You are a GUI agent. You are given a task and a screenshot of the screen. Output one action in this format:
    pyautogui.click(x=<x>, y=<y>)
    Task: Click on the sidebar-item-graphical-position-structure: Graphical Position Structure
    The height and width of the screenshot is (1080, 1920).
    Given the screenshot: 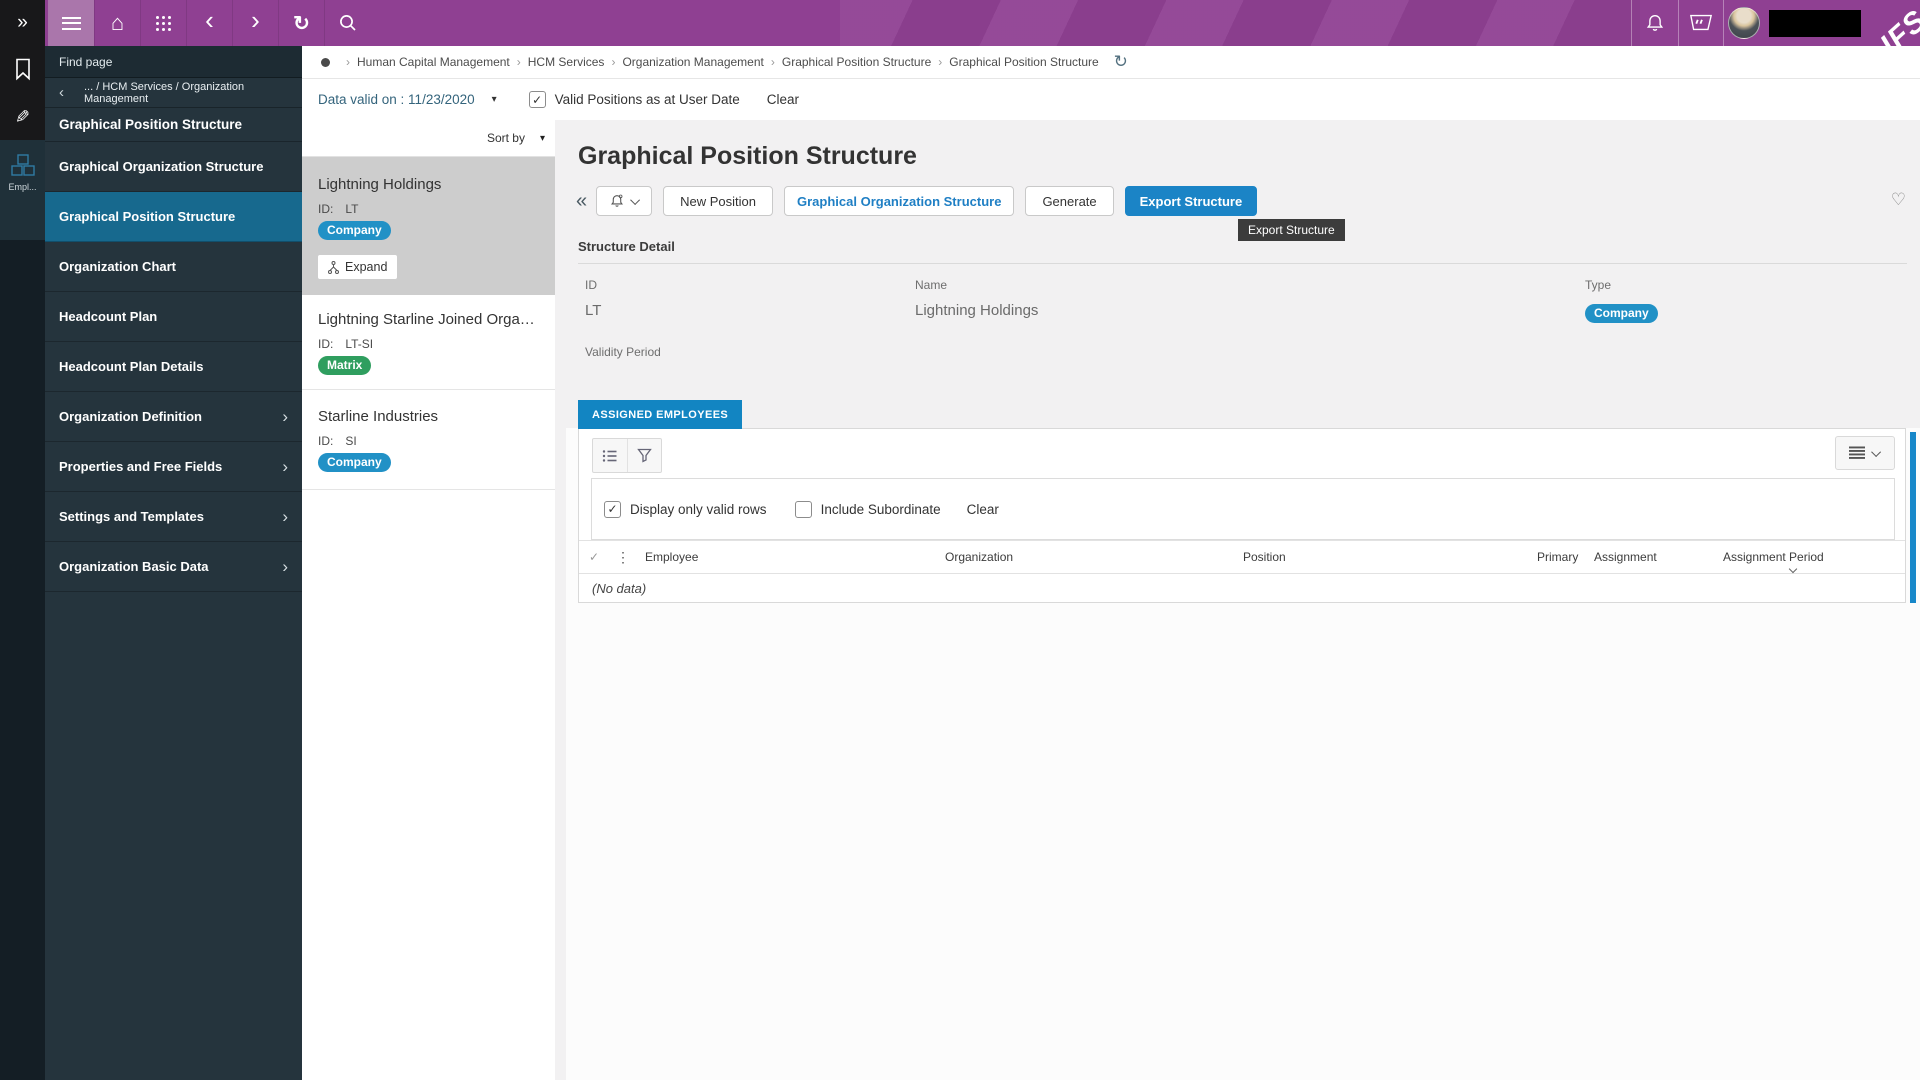 What is the action you would take?
    pyautogui.click(x=173, y=217)
    